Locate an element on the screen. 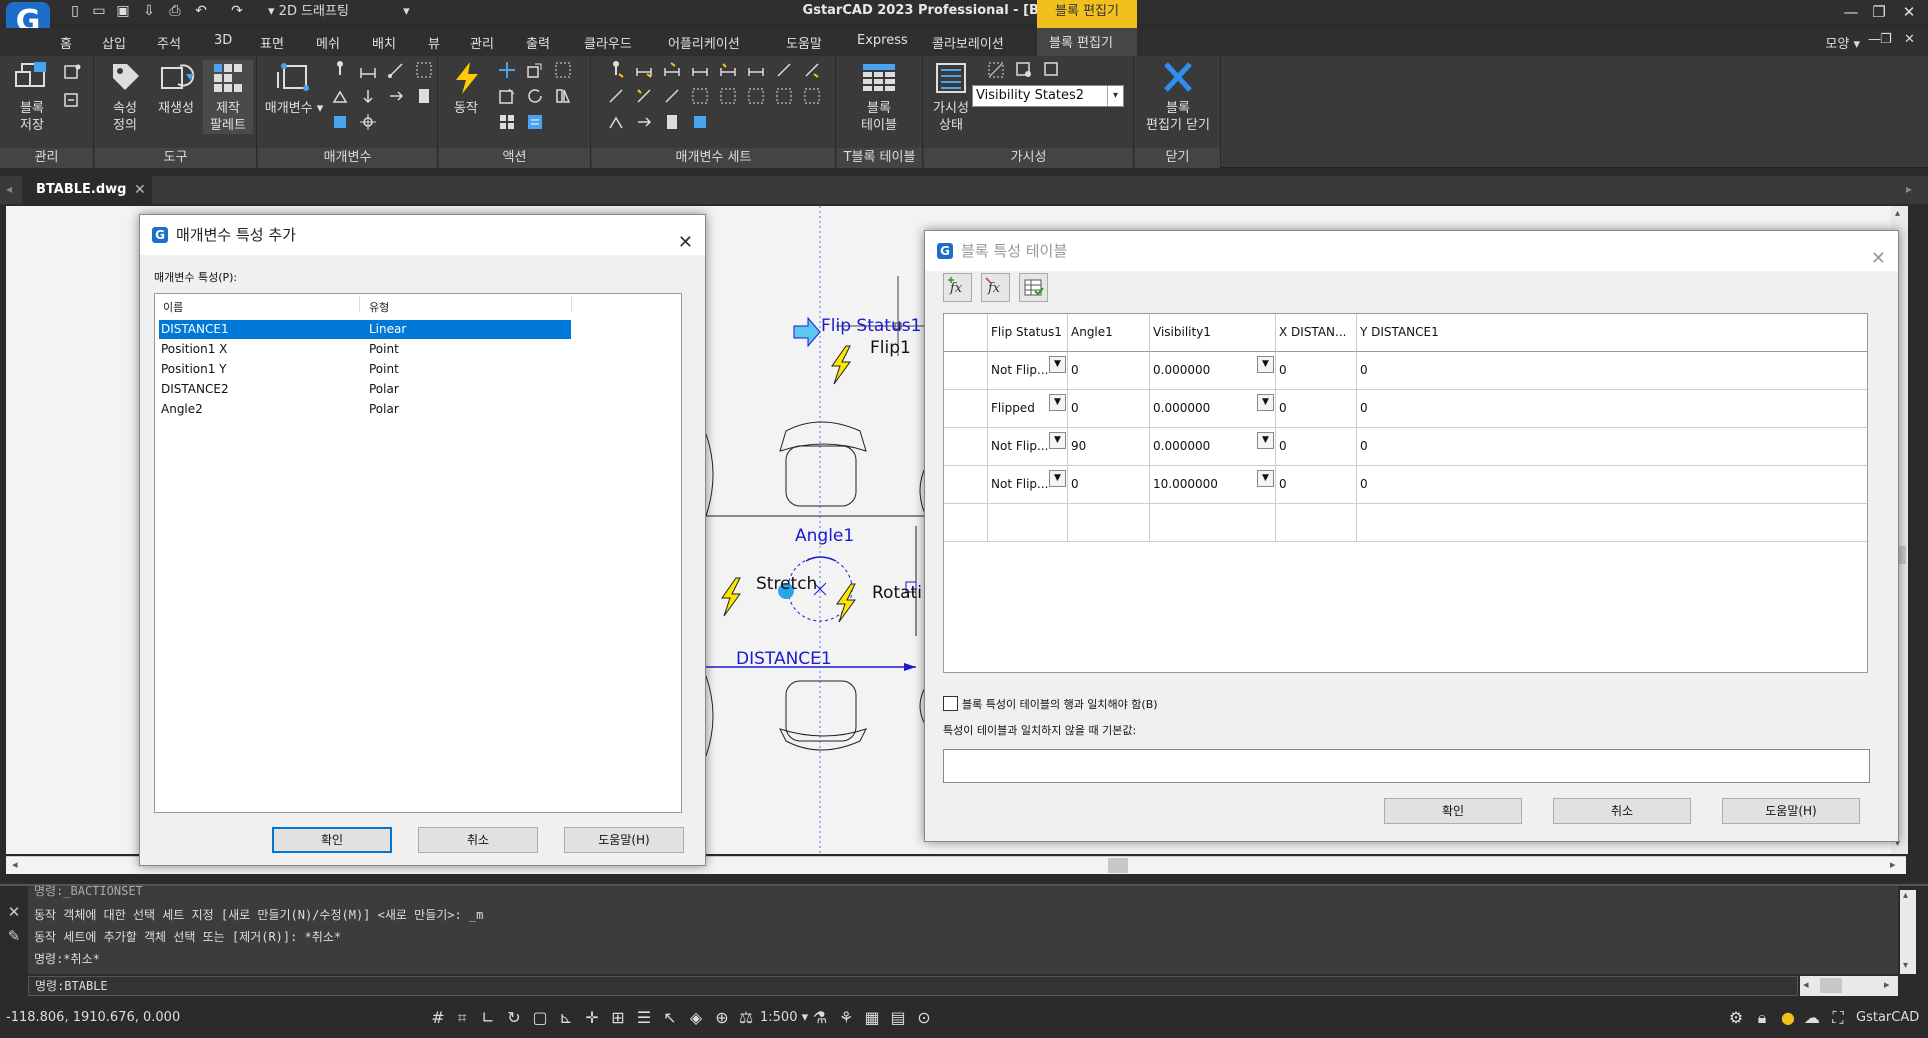 This screenshot has height=1038, width=1928. lock-icon: 🔒︎ is located at coordinates (1762, 1018).